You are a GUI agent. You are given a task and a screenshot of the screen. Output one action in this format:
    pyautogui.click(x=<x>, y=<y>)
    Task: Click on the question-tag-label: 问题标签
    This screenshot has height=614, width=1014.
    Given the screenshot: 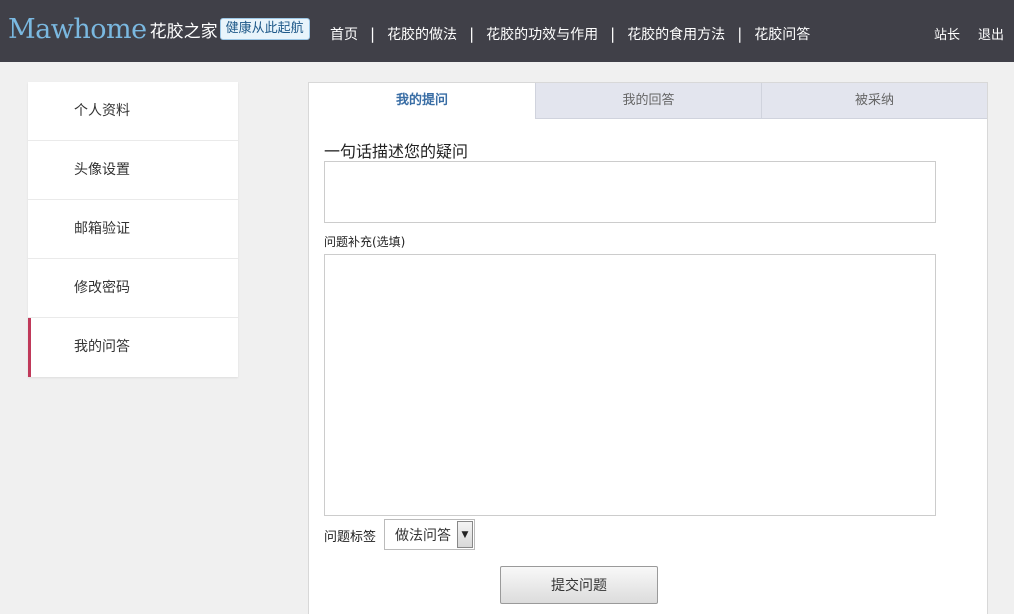 What is the action you would take?
    pyautogui.click(x=350, y=537)
    